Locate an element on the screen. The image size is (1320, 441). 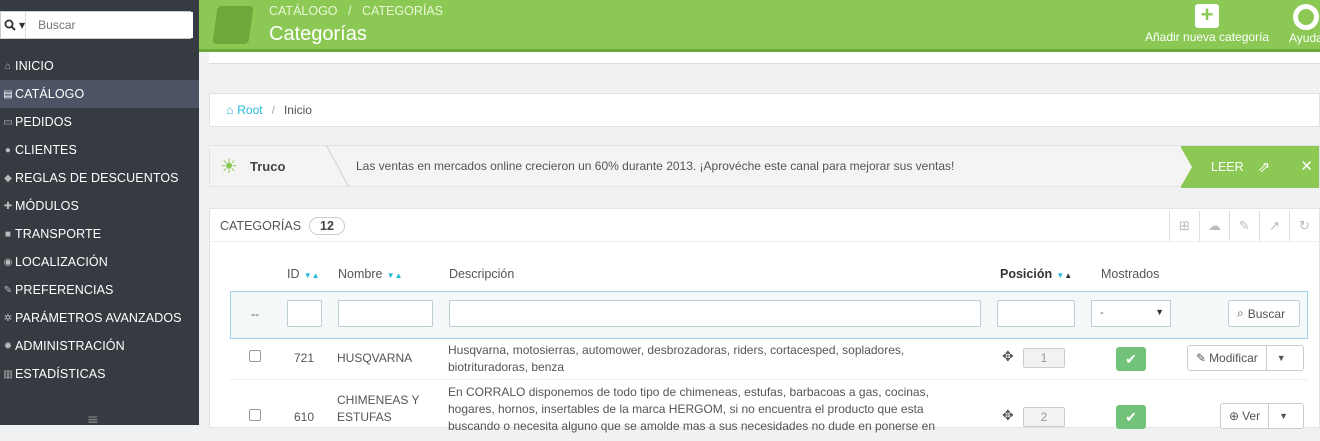
row-position: 1 is located at coordinates (1044, 358).